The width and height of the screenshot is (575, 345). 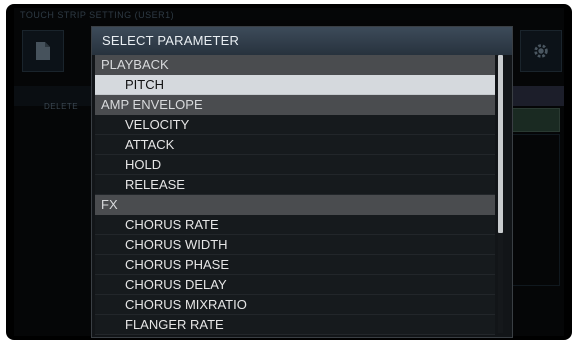 What do you see at coordinates (61, 106) in the screenshot?
I see `delete-button: DELETE` at bounding box center [61, 106].